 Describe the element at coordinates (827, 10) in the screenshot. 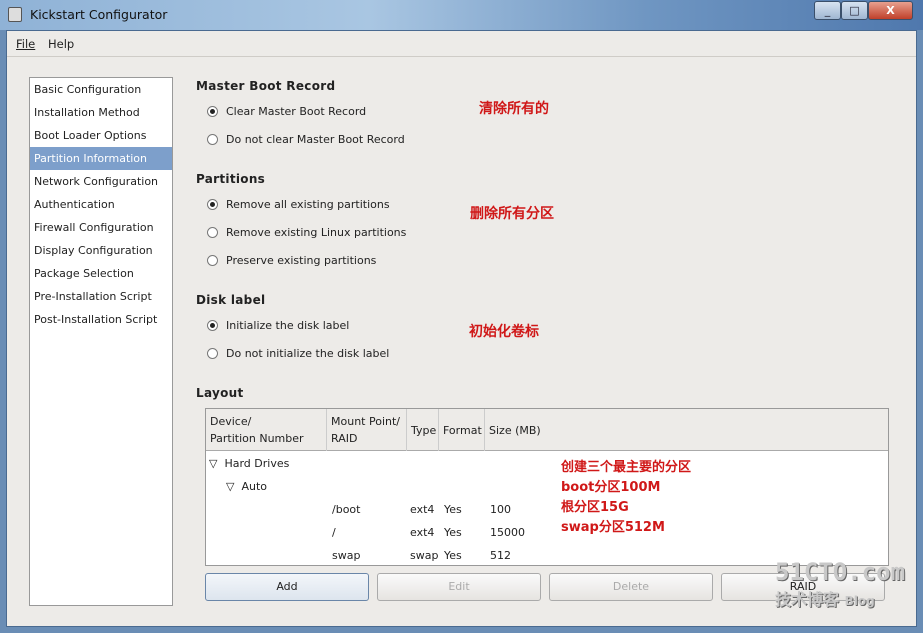

I see `minimize-button: _` at that location.